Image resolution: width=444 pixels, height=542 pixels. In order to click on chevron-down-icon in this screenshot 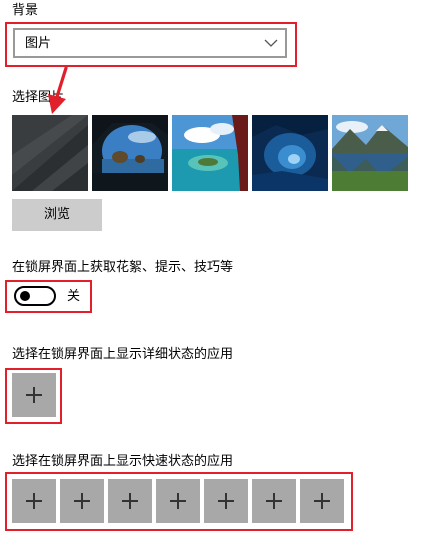, I will do `click(271, 43)`.